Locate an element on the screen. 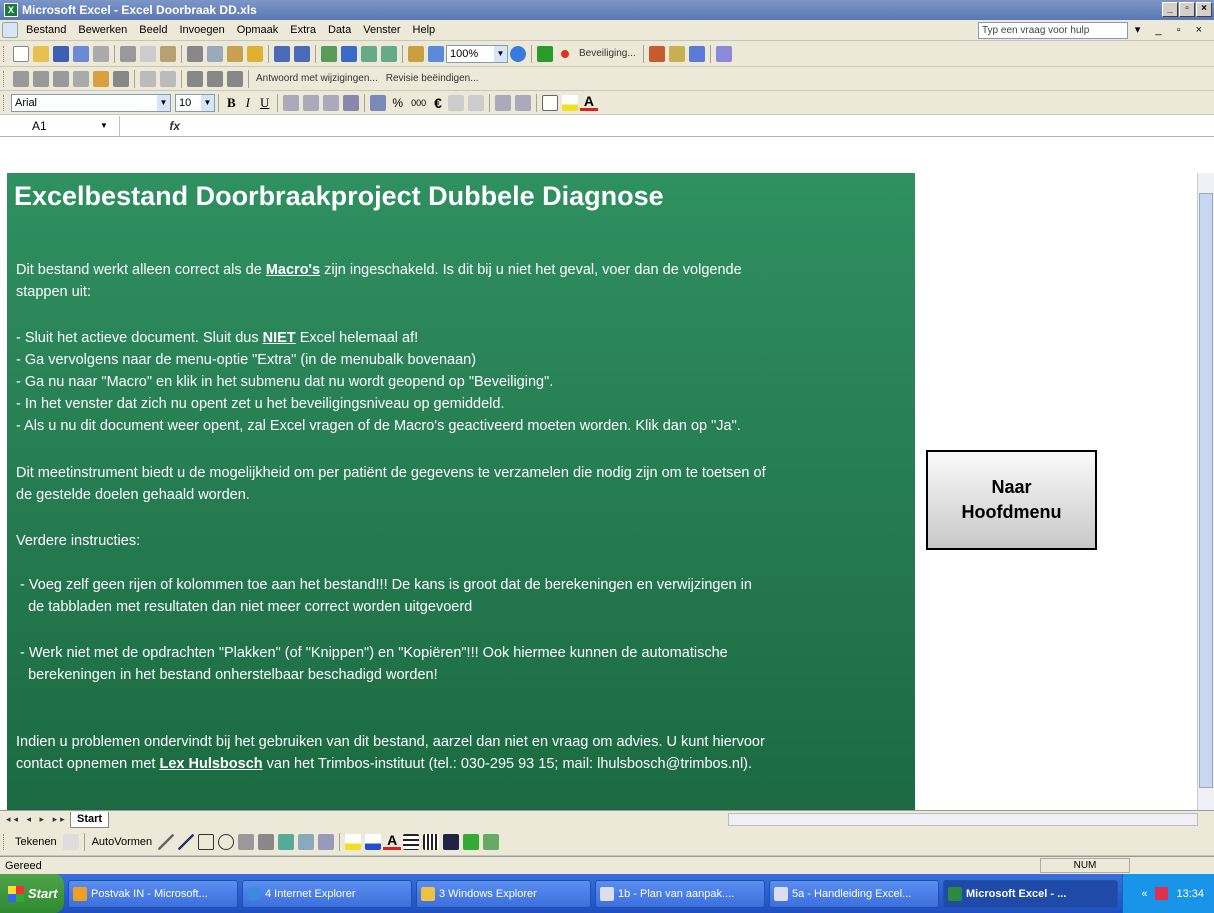  draw-menu: Tekenen is located at coordinates (36, 842).